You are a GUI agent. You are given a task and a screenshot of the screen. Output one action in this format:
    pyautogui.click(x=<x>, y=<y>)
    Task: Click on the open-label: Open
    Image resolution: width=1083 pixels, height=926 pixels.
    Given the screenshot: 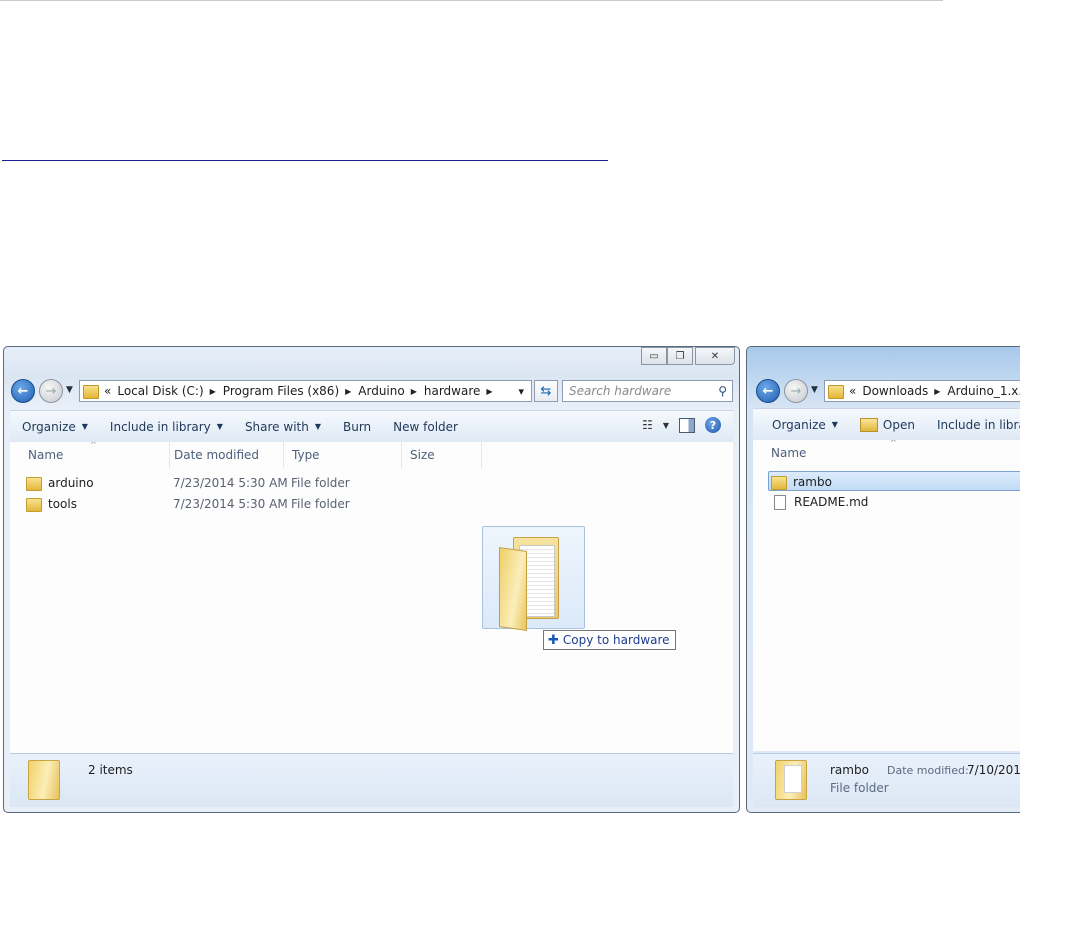 What is the action you would take?
    pyautogui.click(x=898, y=424)
    